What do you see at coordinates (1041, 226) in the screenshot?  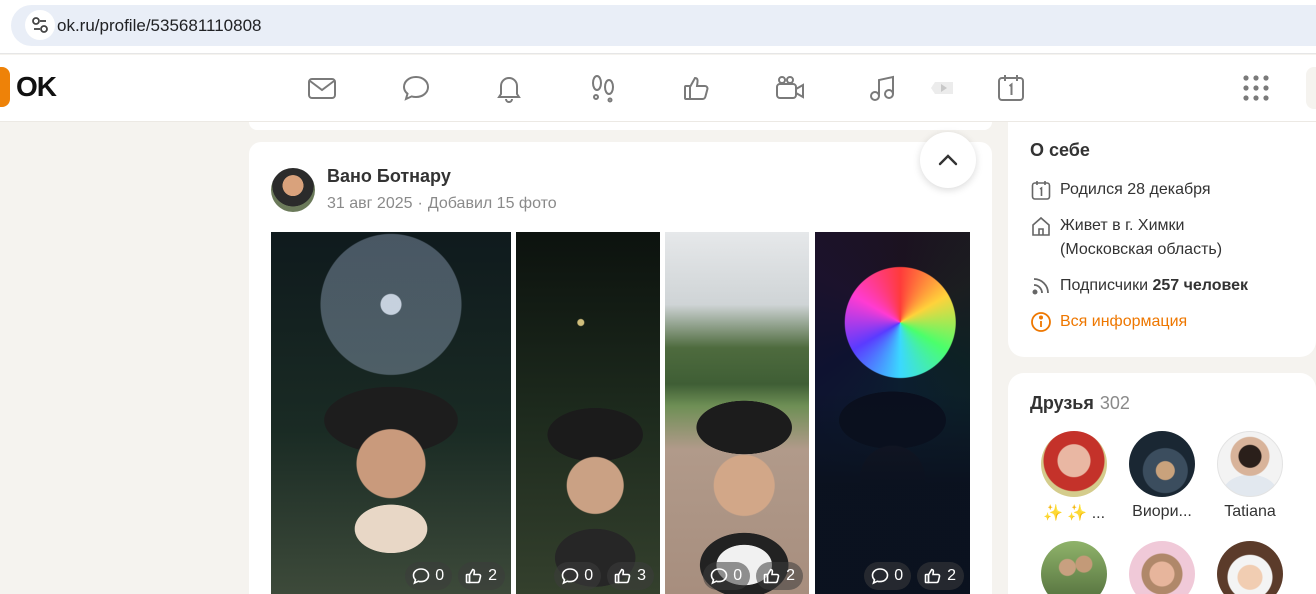 I see `home-icon` at bounding box center [1041, 226].